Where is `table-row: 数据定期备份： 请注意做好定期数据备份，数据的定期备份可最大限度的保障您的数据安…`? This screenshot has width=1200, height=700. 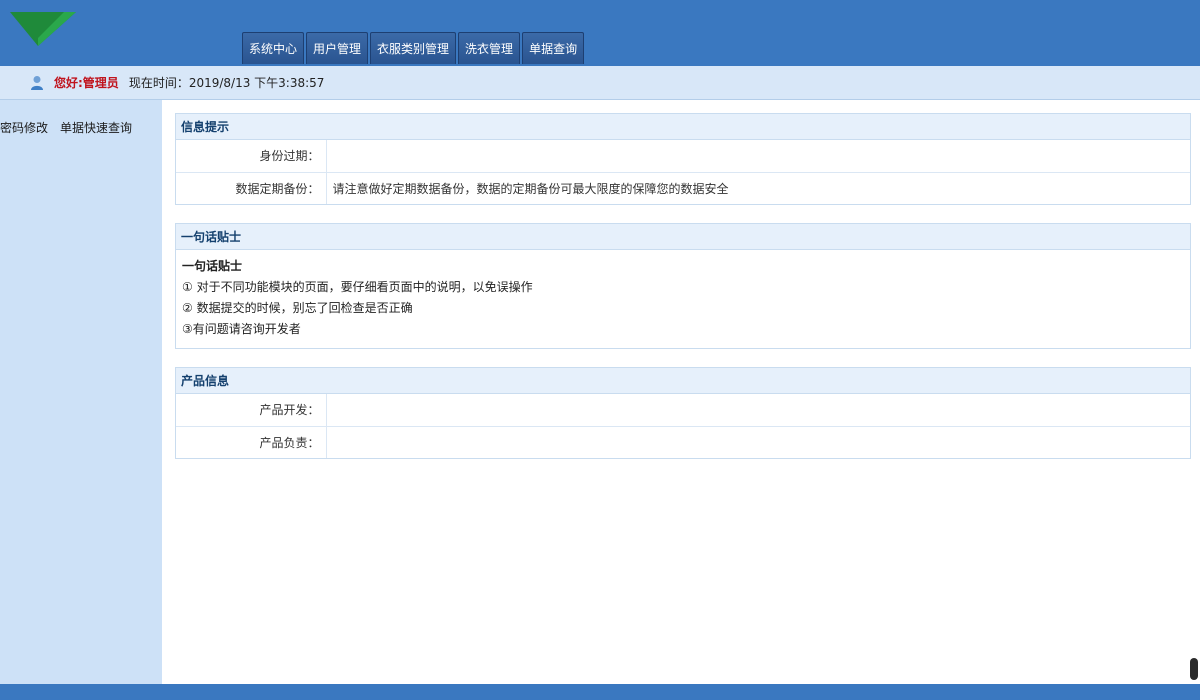
table-row: 数据定期备份： 请注意做好定期数据备份，数据的定期备份可最大限度的保障您的数据安… is located at coordinates (683, 187).